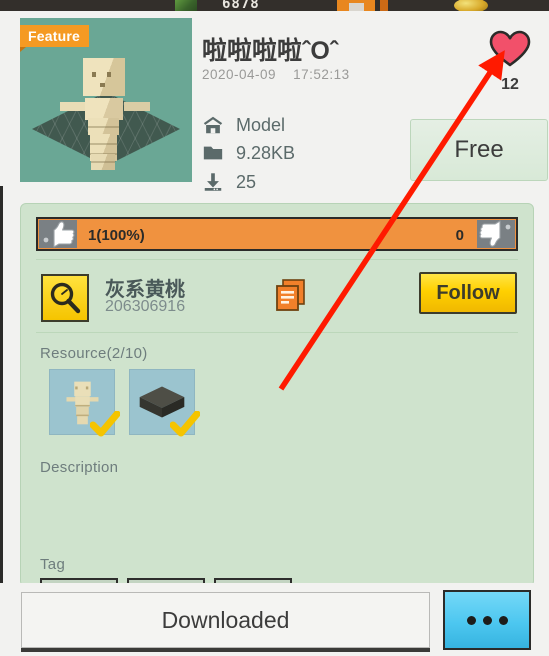 This screenshot has width=549, height=656. Describe the element at coordinates (510, 84) in the screenshot. I see `like-count: 12` at that location.